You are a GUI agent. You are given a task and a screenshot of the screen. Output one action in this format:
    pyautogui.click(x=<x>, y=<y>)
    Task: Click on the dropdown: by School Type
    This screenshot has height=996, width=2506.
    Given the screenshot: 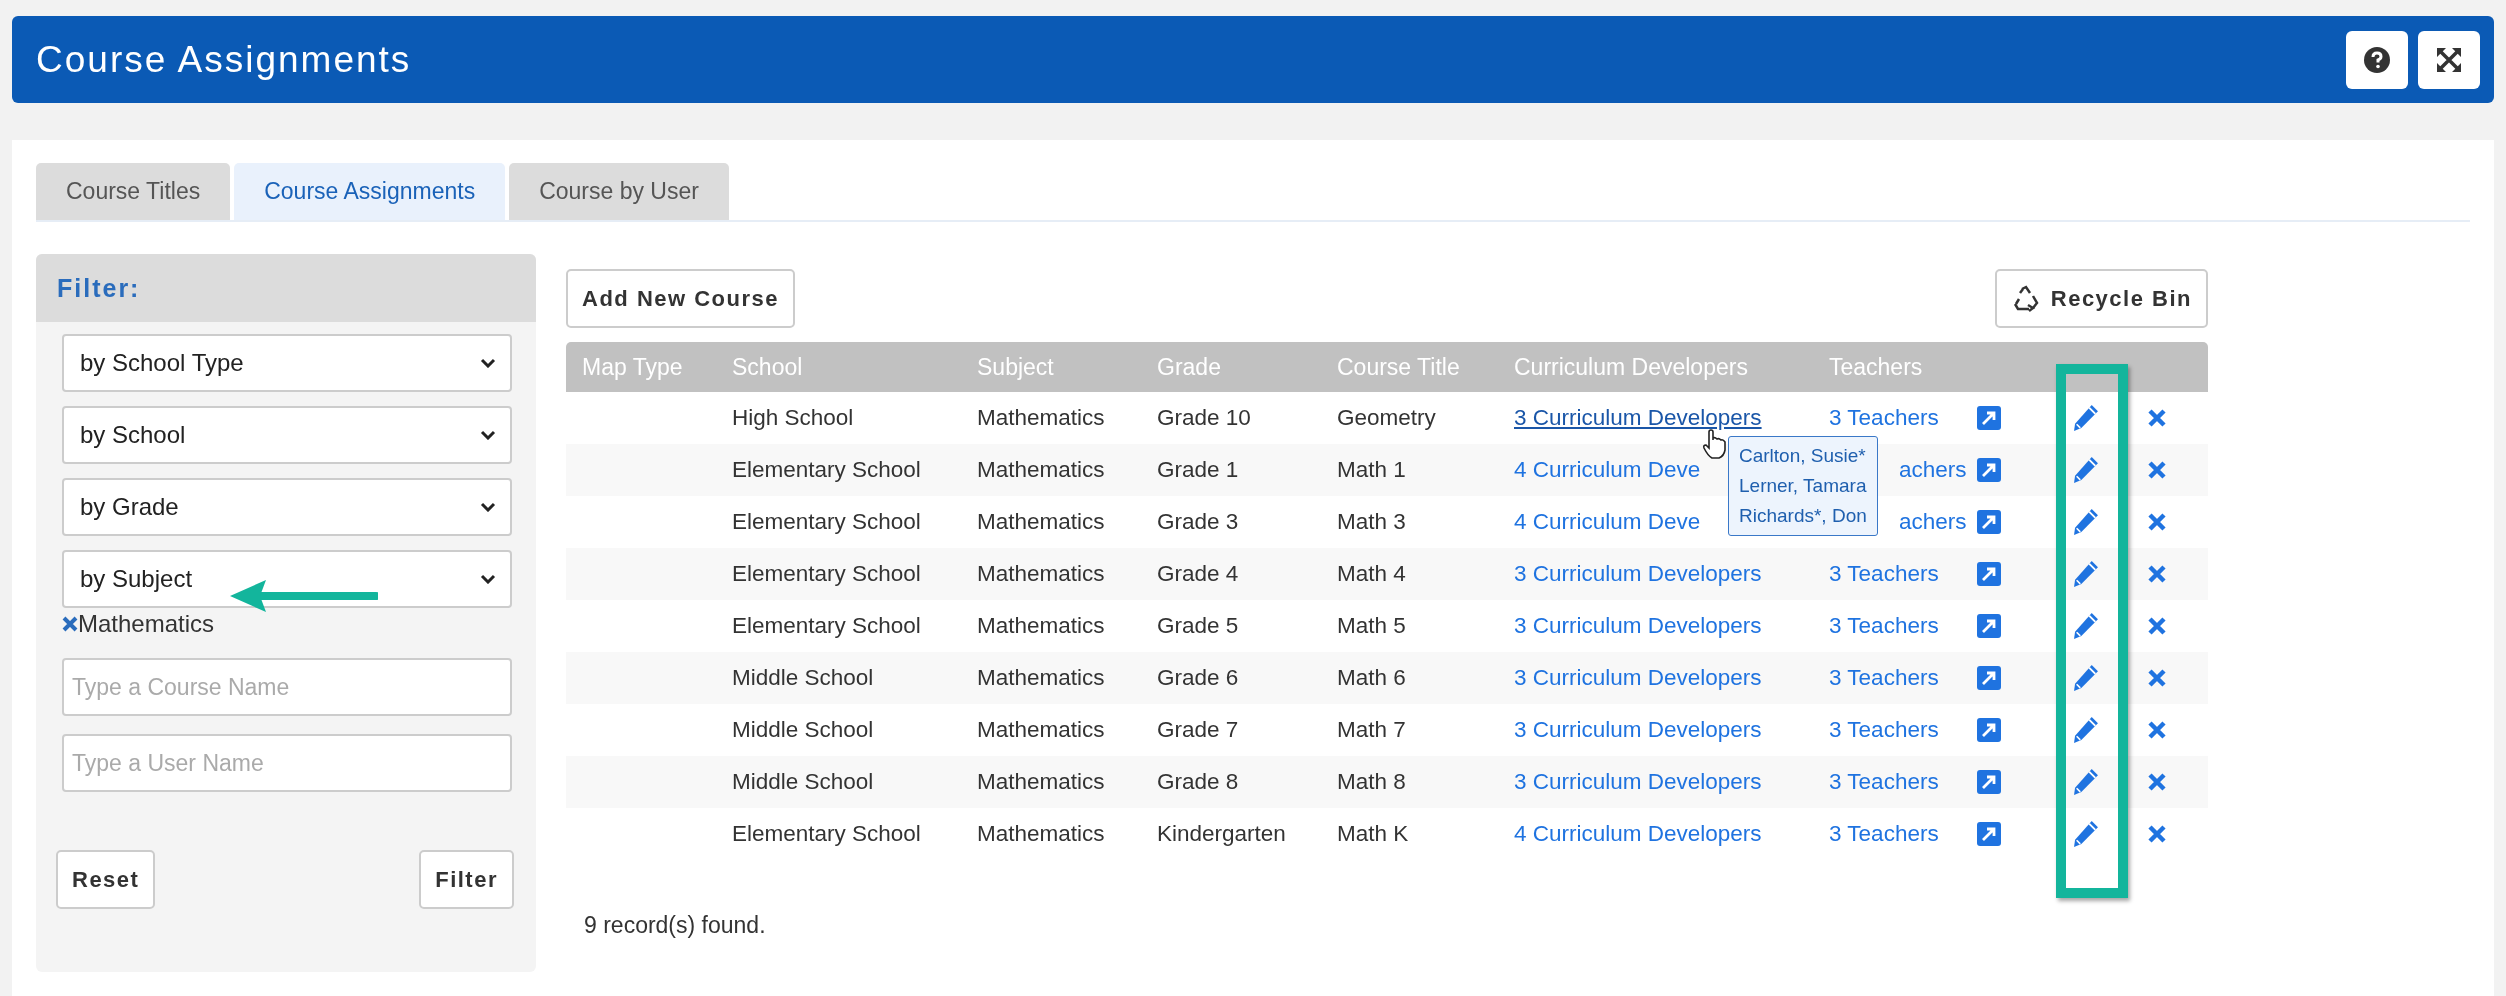 What is the action you would take?
    pyautogui.click(x=287, y=363)
    